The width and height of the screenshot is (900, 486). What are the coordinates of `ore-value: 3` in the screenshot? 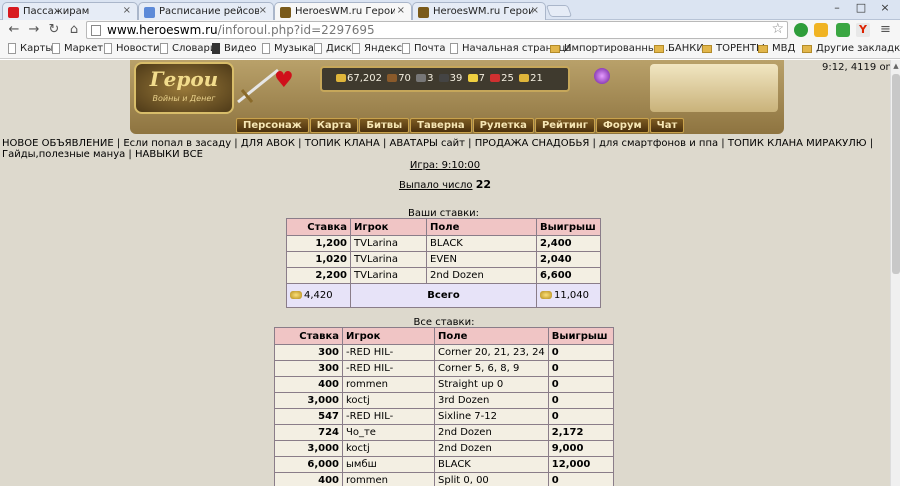 It's located at (430, 78).